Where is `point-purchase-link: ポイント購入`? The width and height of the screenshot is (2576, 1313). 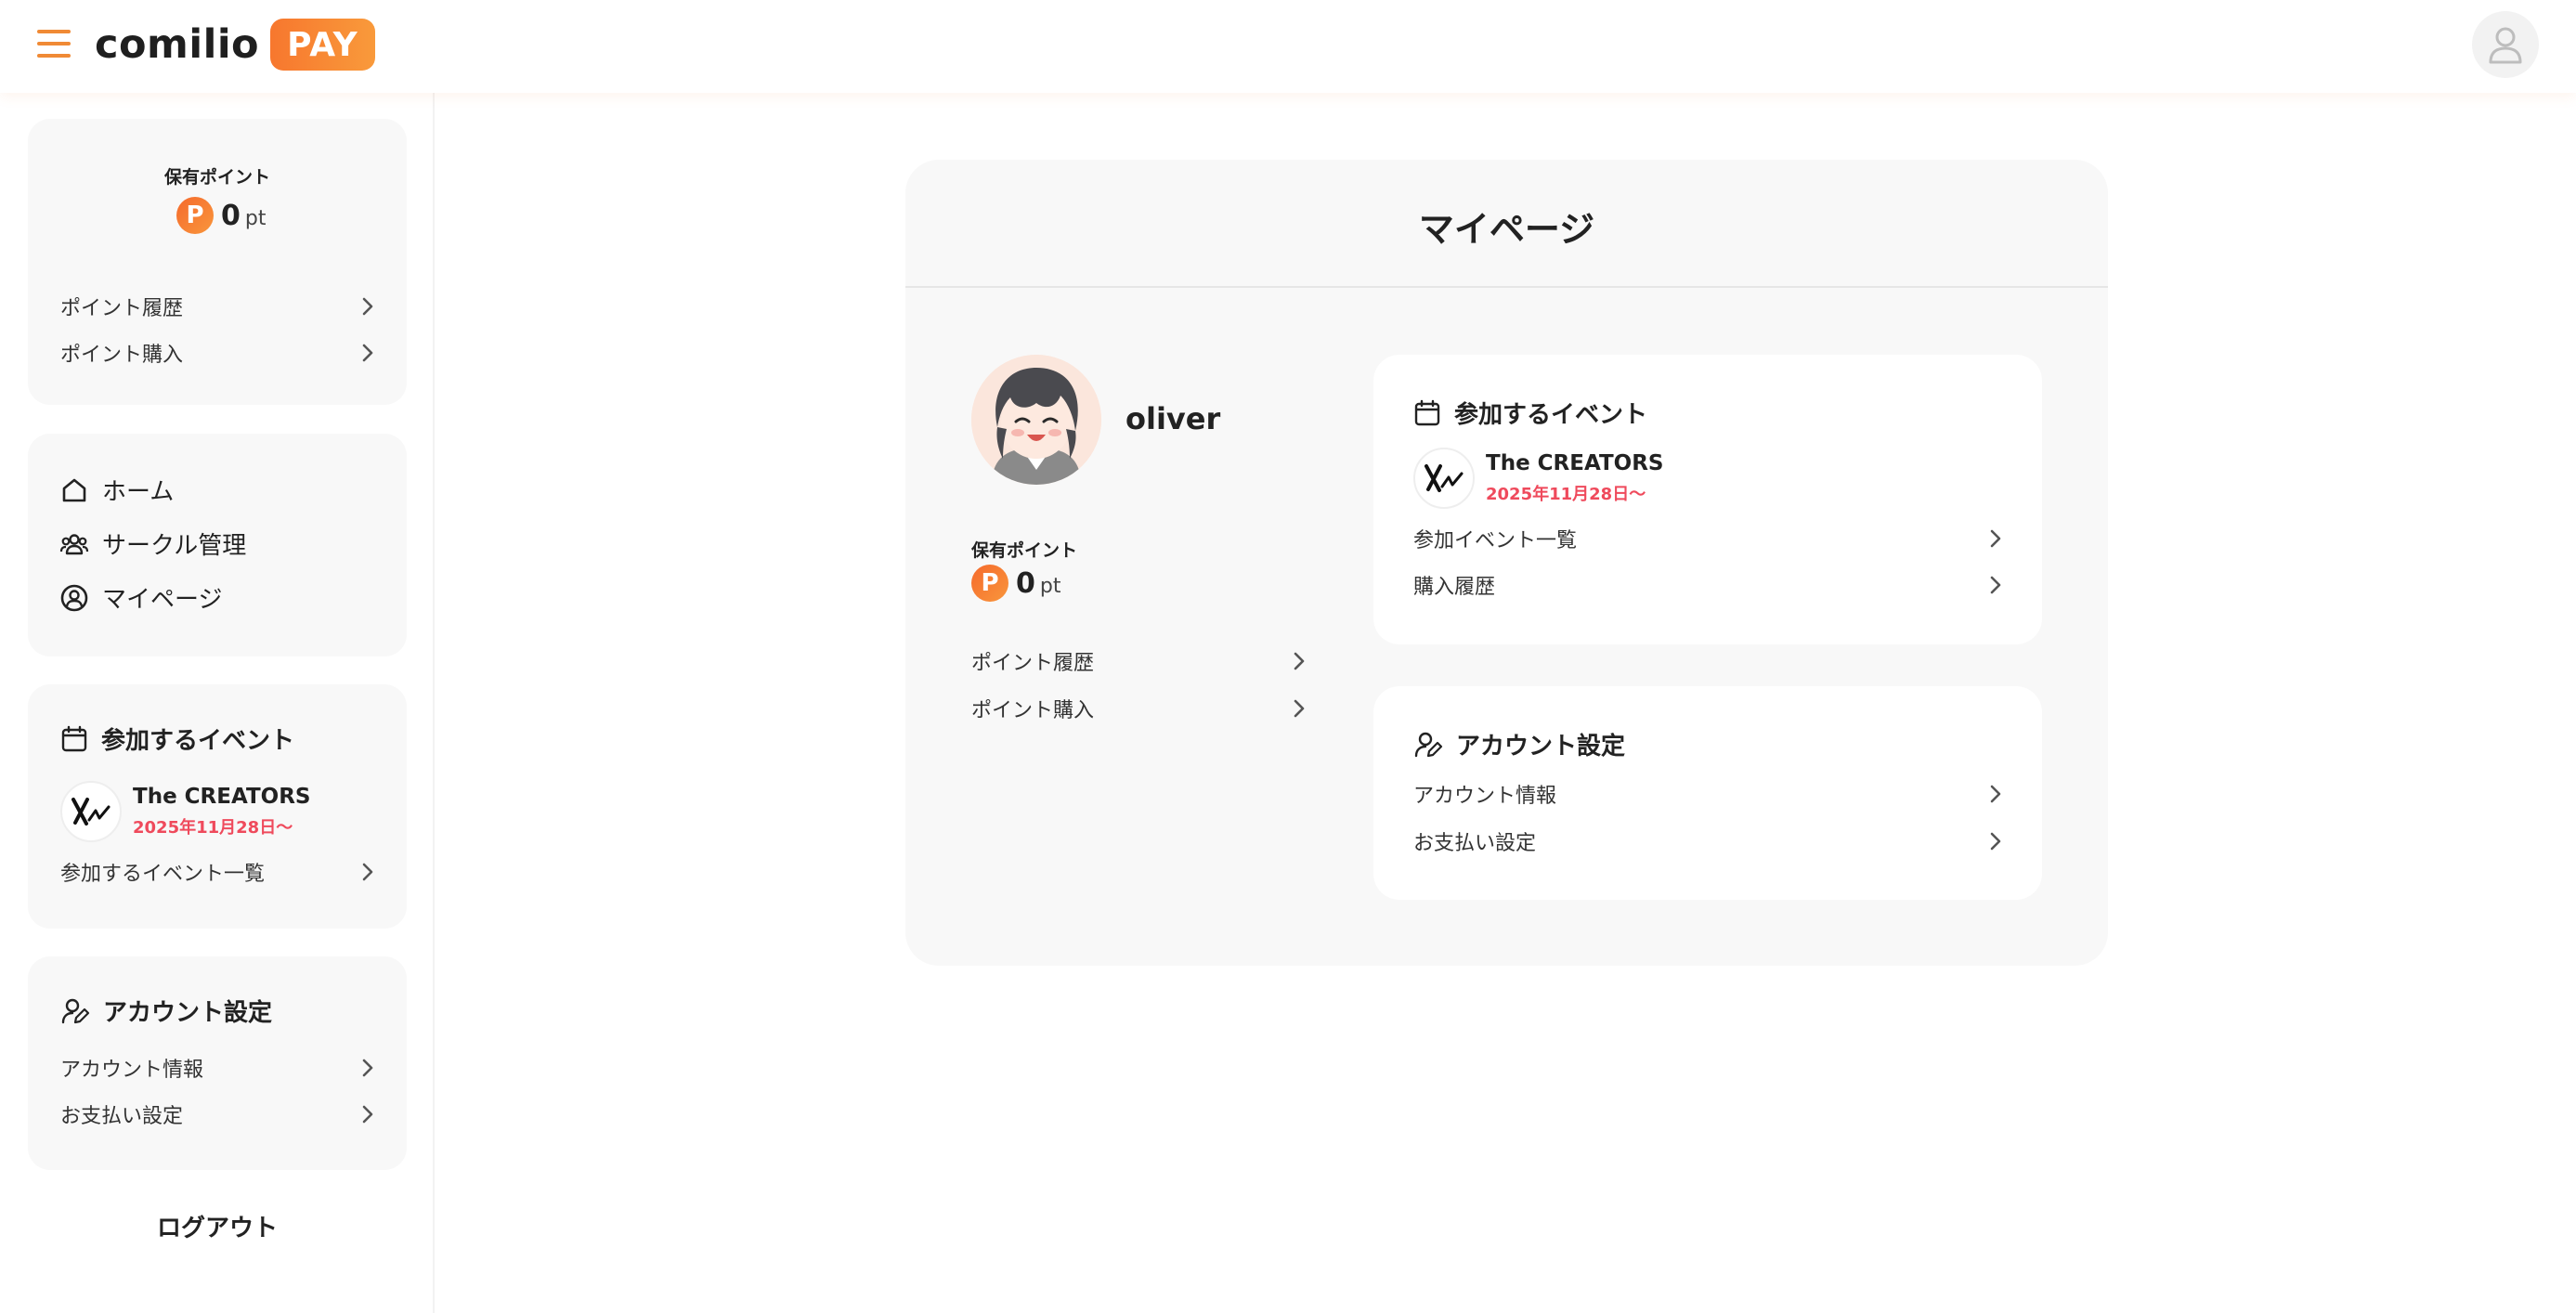 point-purchase-link: ポイント購入 is located at coordinates (1138, 708).